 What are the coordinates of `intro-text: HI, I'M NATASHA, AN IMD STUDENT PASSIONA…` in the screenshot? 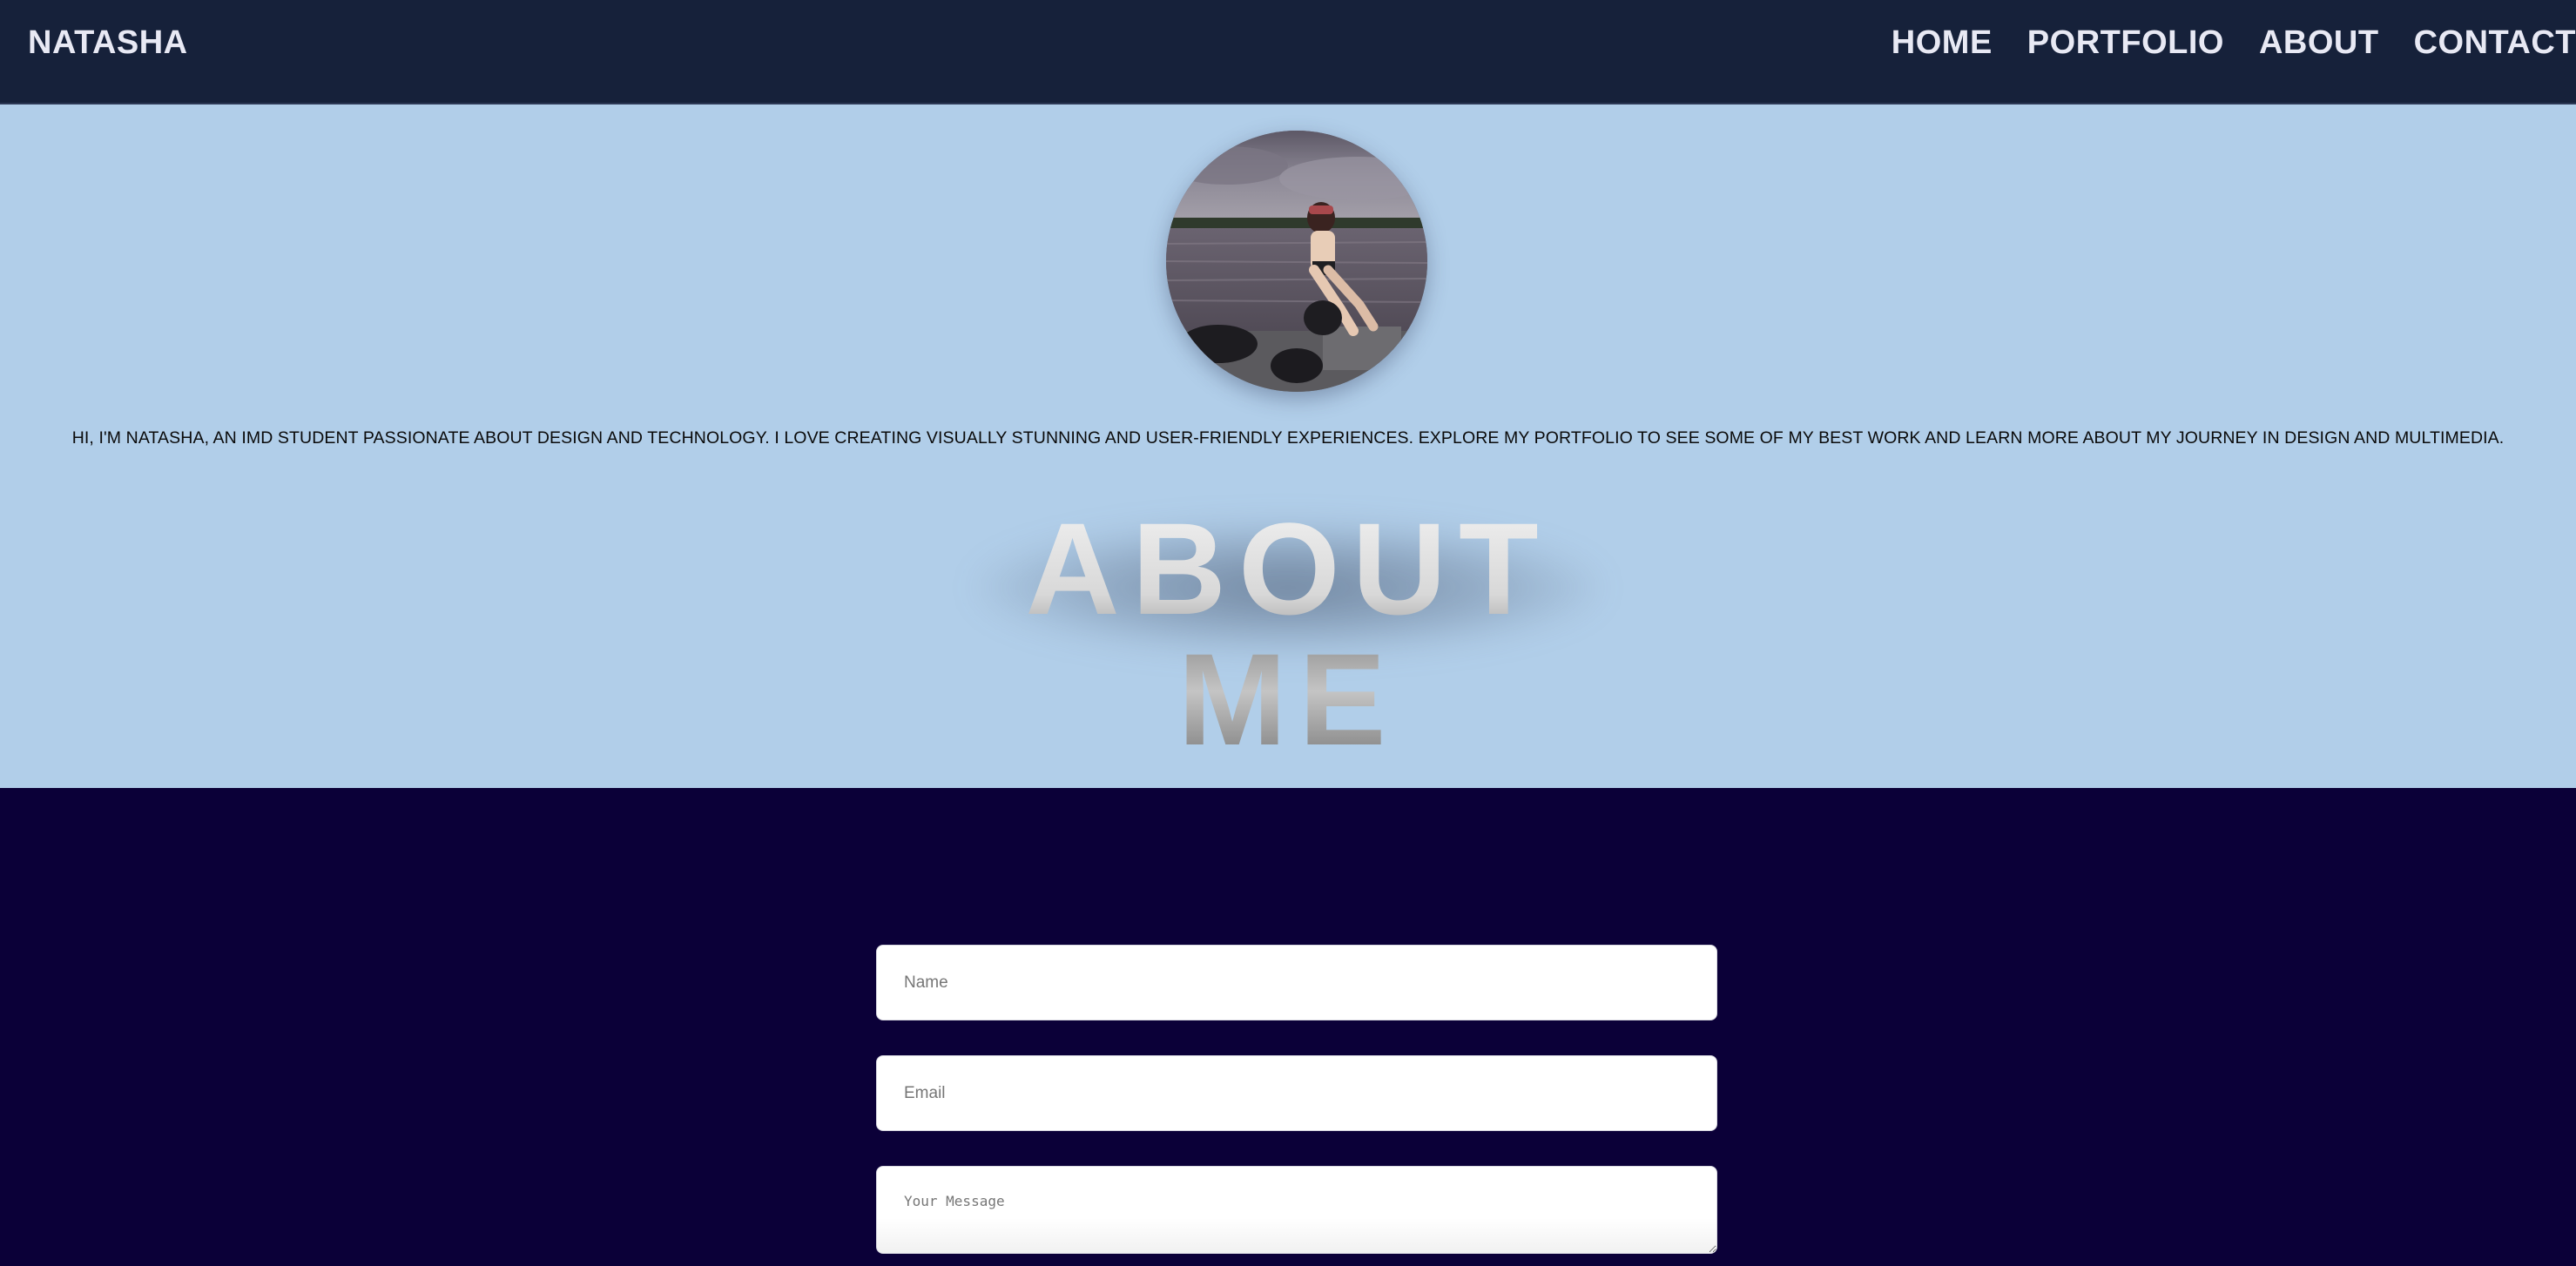 It's located at (1288, 438).